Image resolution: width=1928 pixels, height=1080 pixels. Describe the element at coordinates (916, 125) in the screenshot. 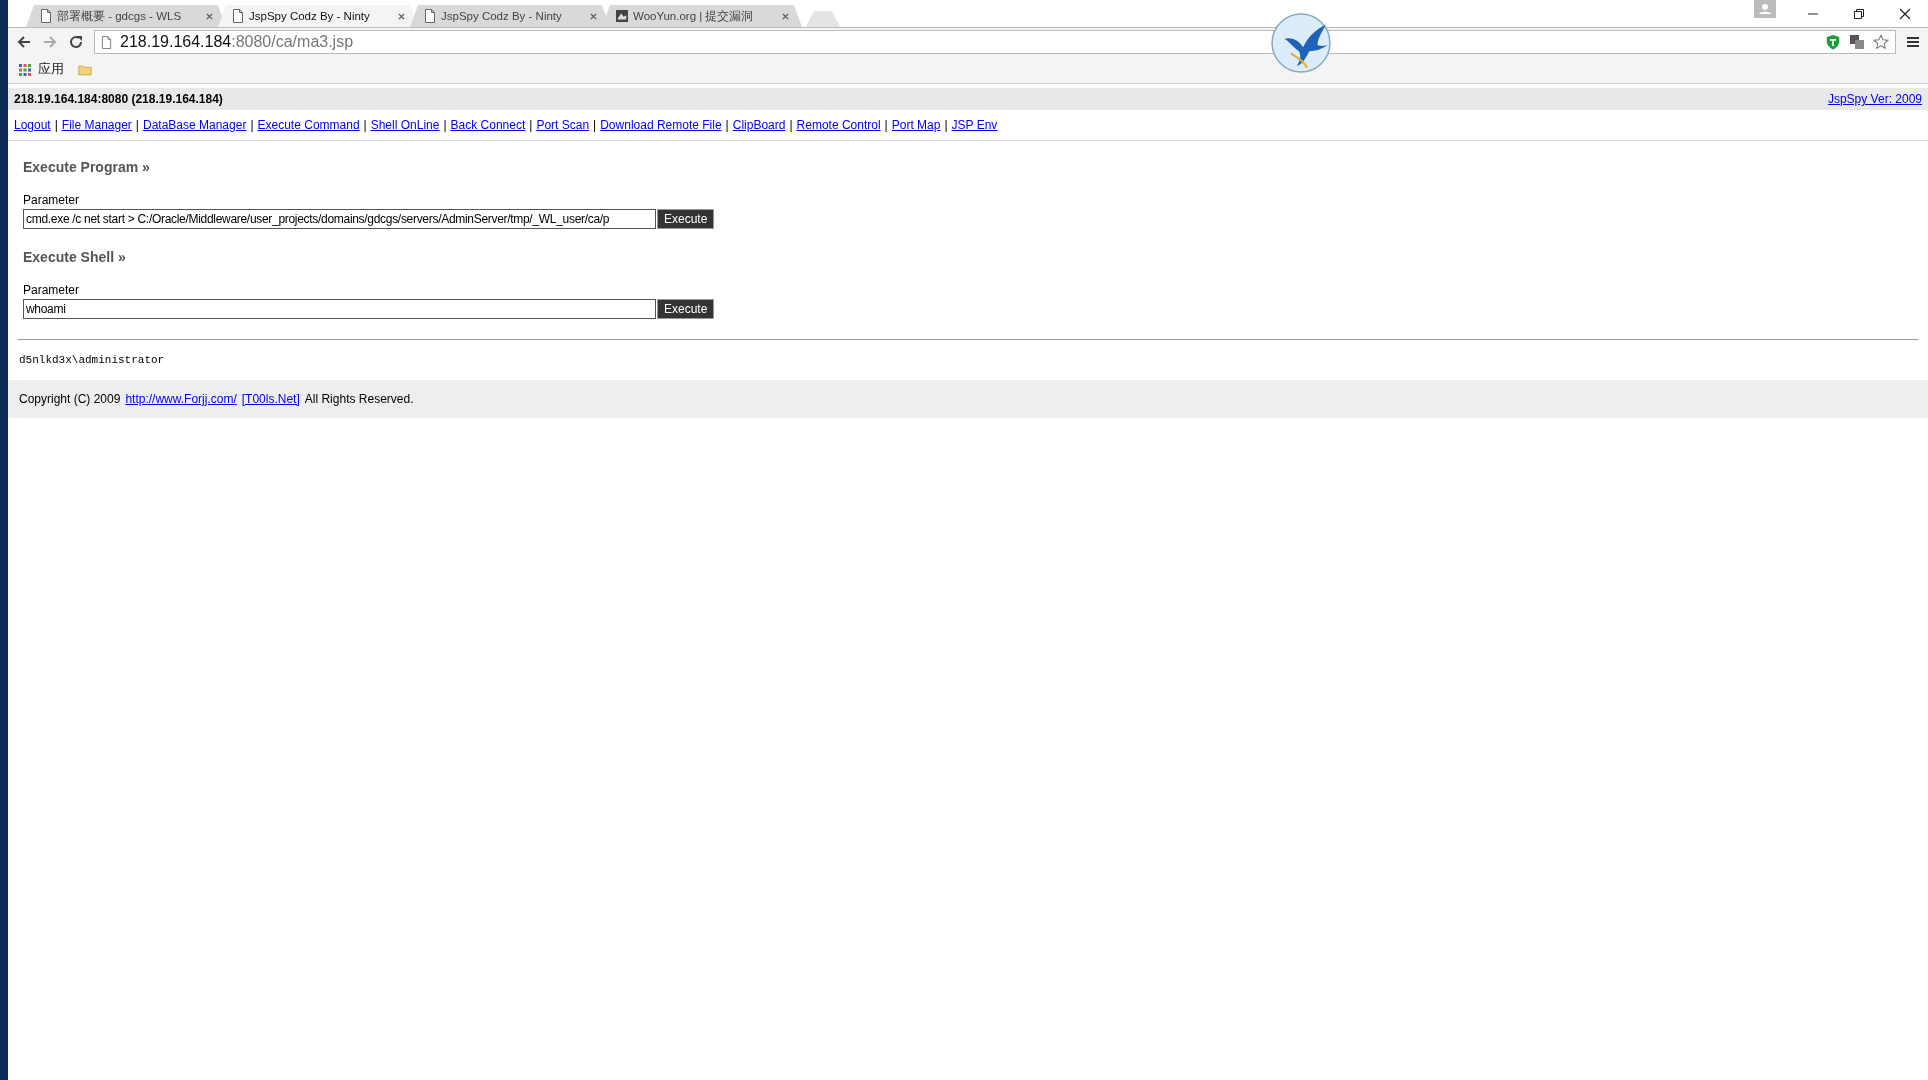

I see `nav-link: Port Map` at that location.